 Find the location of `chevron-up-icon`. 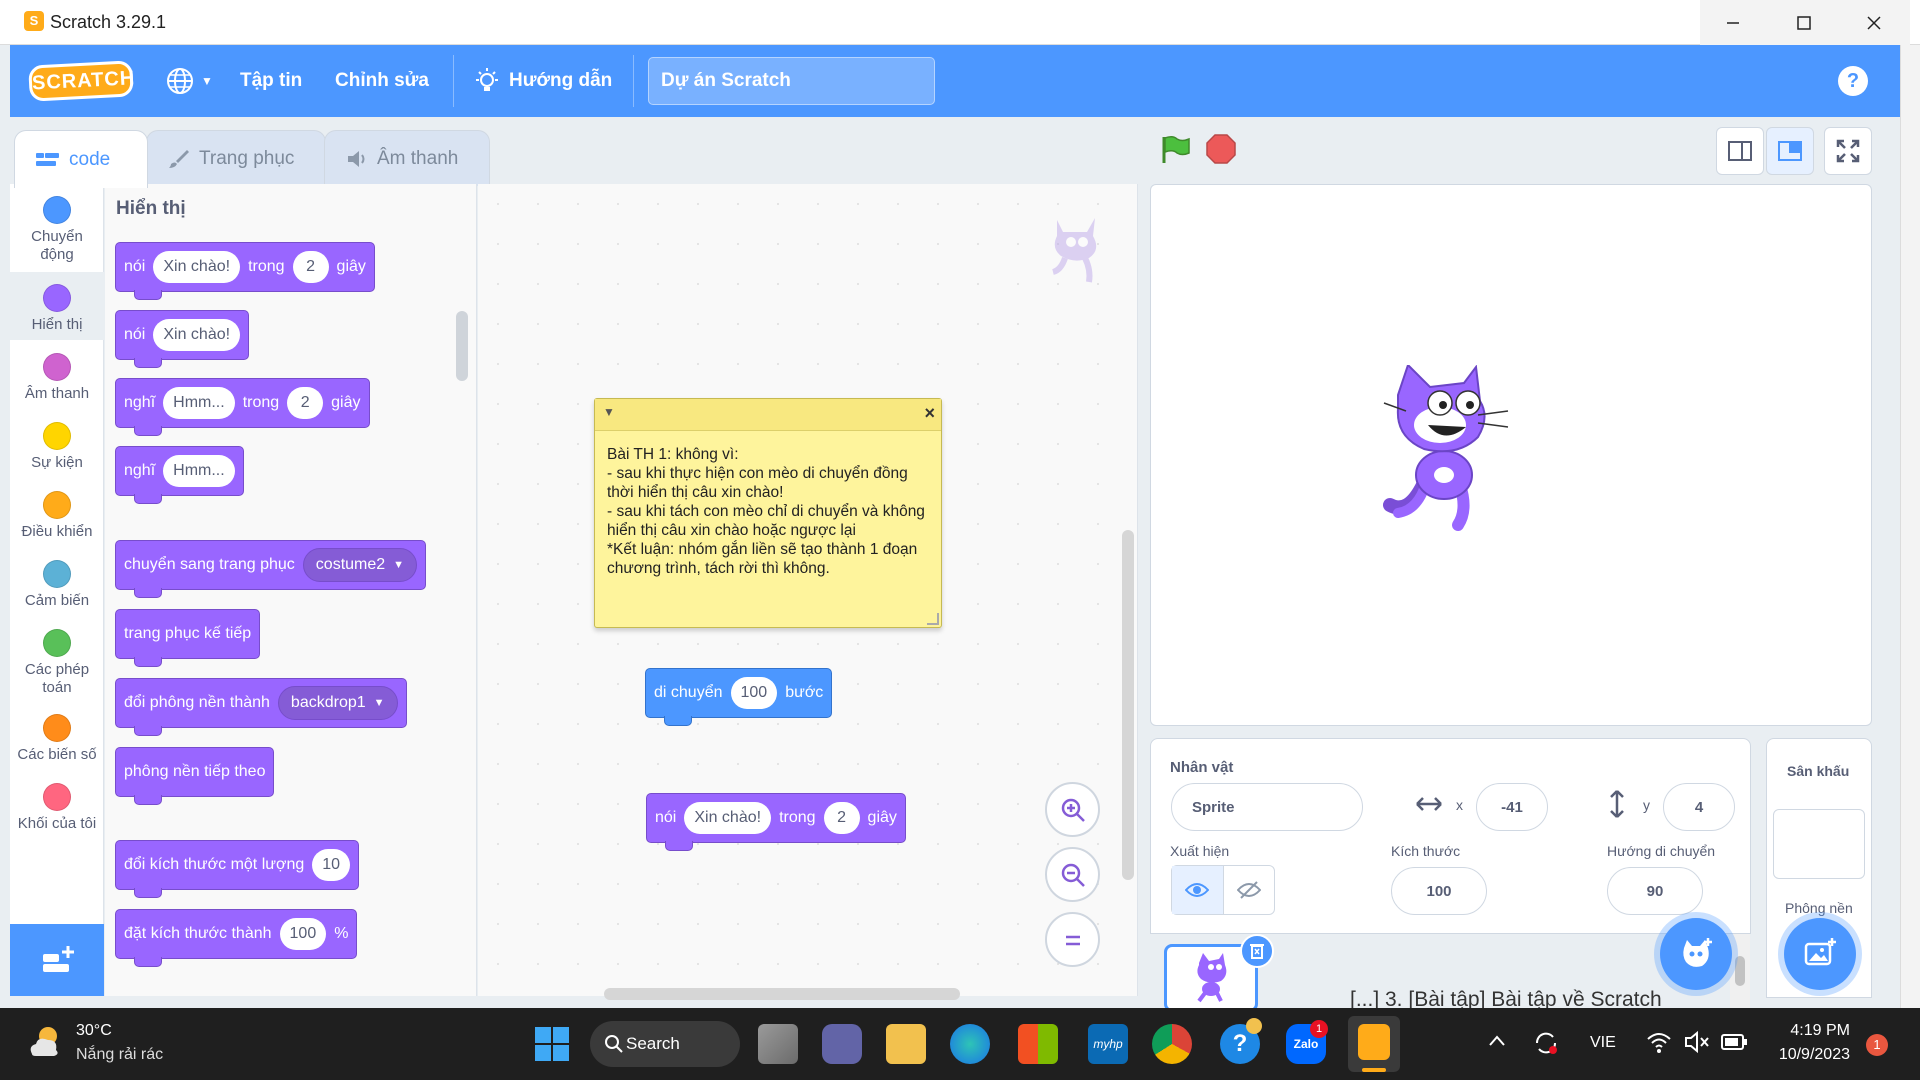

chevron-up-icon is located at coordinates (1497, 1041).